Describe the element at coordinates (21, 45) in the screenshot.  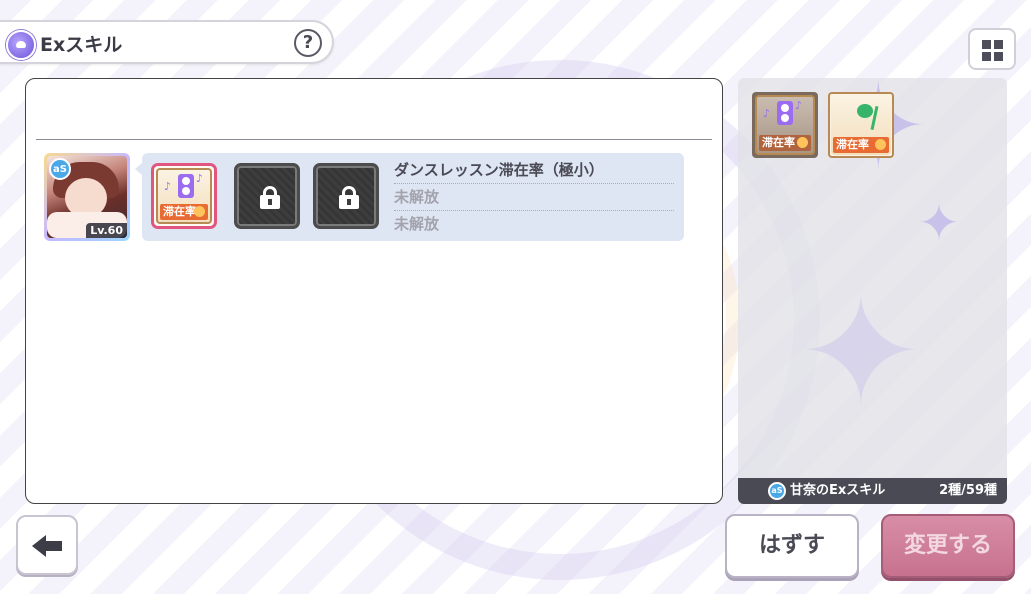
I see `title-icon` at that location.